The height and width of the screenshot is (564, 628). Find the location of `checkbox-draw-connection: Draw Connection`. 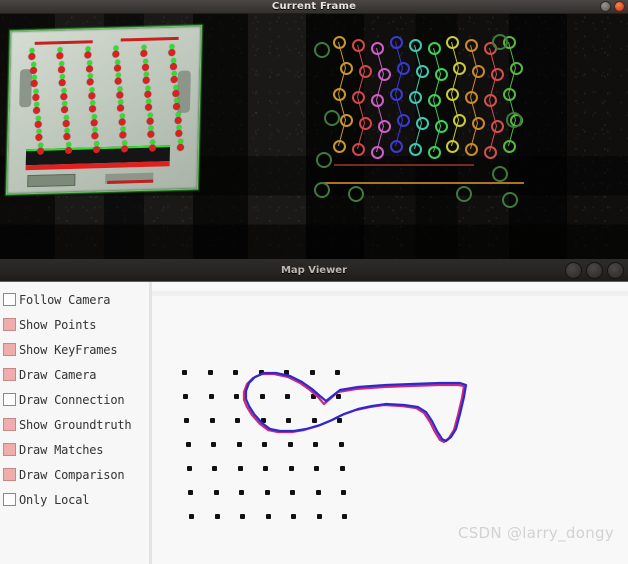

checkbox-draw-connection: Draw Connection is located at coordinates (76, 399).